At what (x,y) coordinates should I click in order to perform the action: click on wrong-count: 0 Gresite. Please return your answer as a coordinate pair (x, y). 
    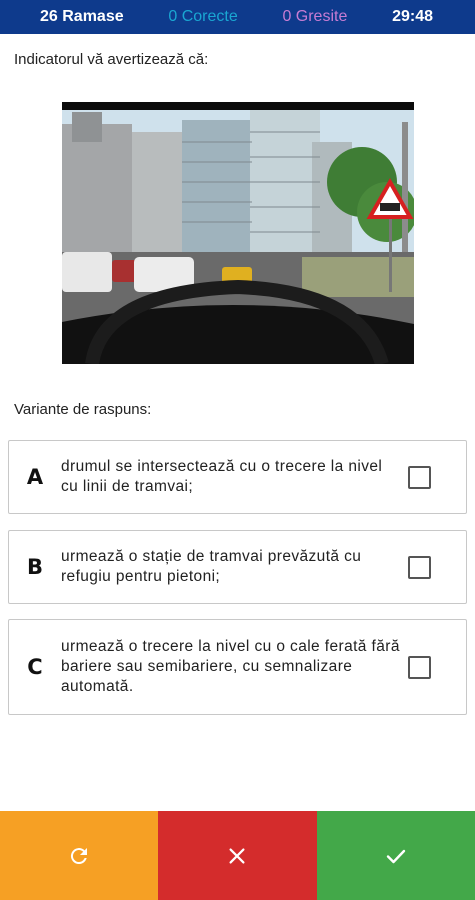
    Looking at the image, I should click on (315, 16).